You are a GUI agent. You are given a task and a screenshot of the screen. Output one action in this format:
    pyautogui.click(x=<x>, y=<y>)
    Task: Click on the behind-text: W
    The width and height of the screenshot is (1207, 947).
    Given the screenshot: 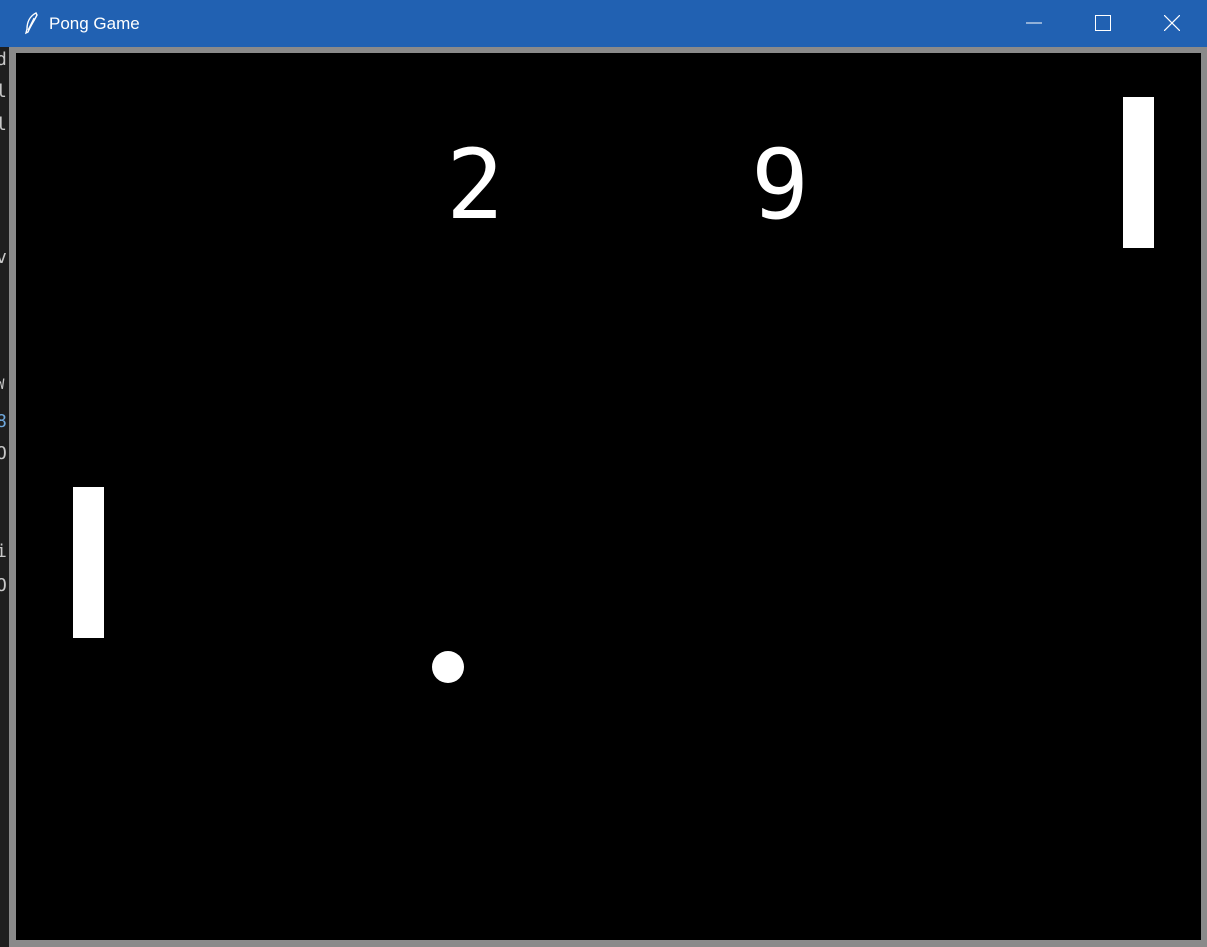 What is the action you would take?
    pyautogui.click(x=2, y=385)
    